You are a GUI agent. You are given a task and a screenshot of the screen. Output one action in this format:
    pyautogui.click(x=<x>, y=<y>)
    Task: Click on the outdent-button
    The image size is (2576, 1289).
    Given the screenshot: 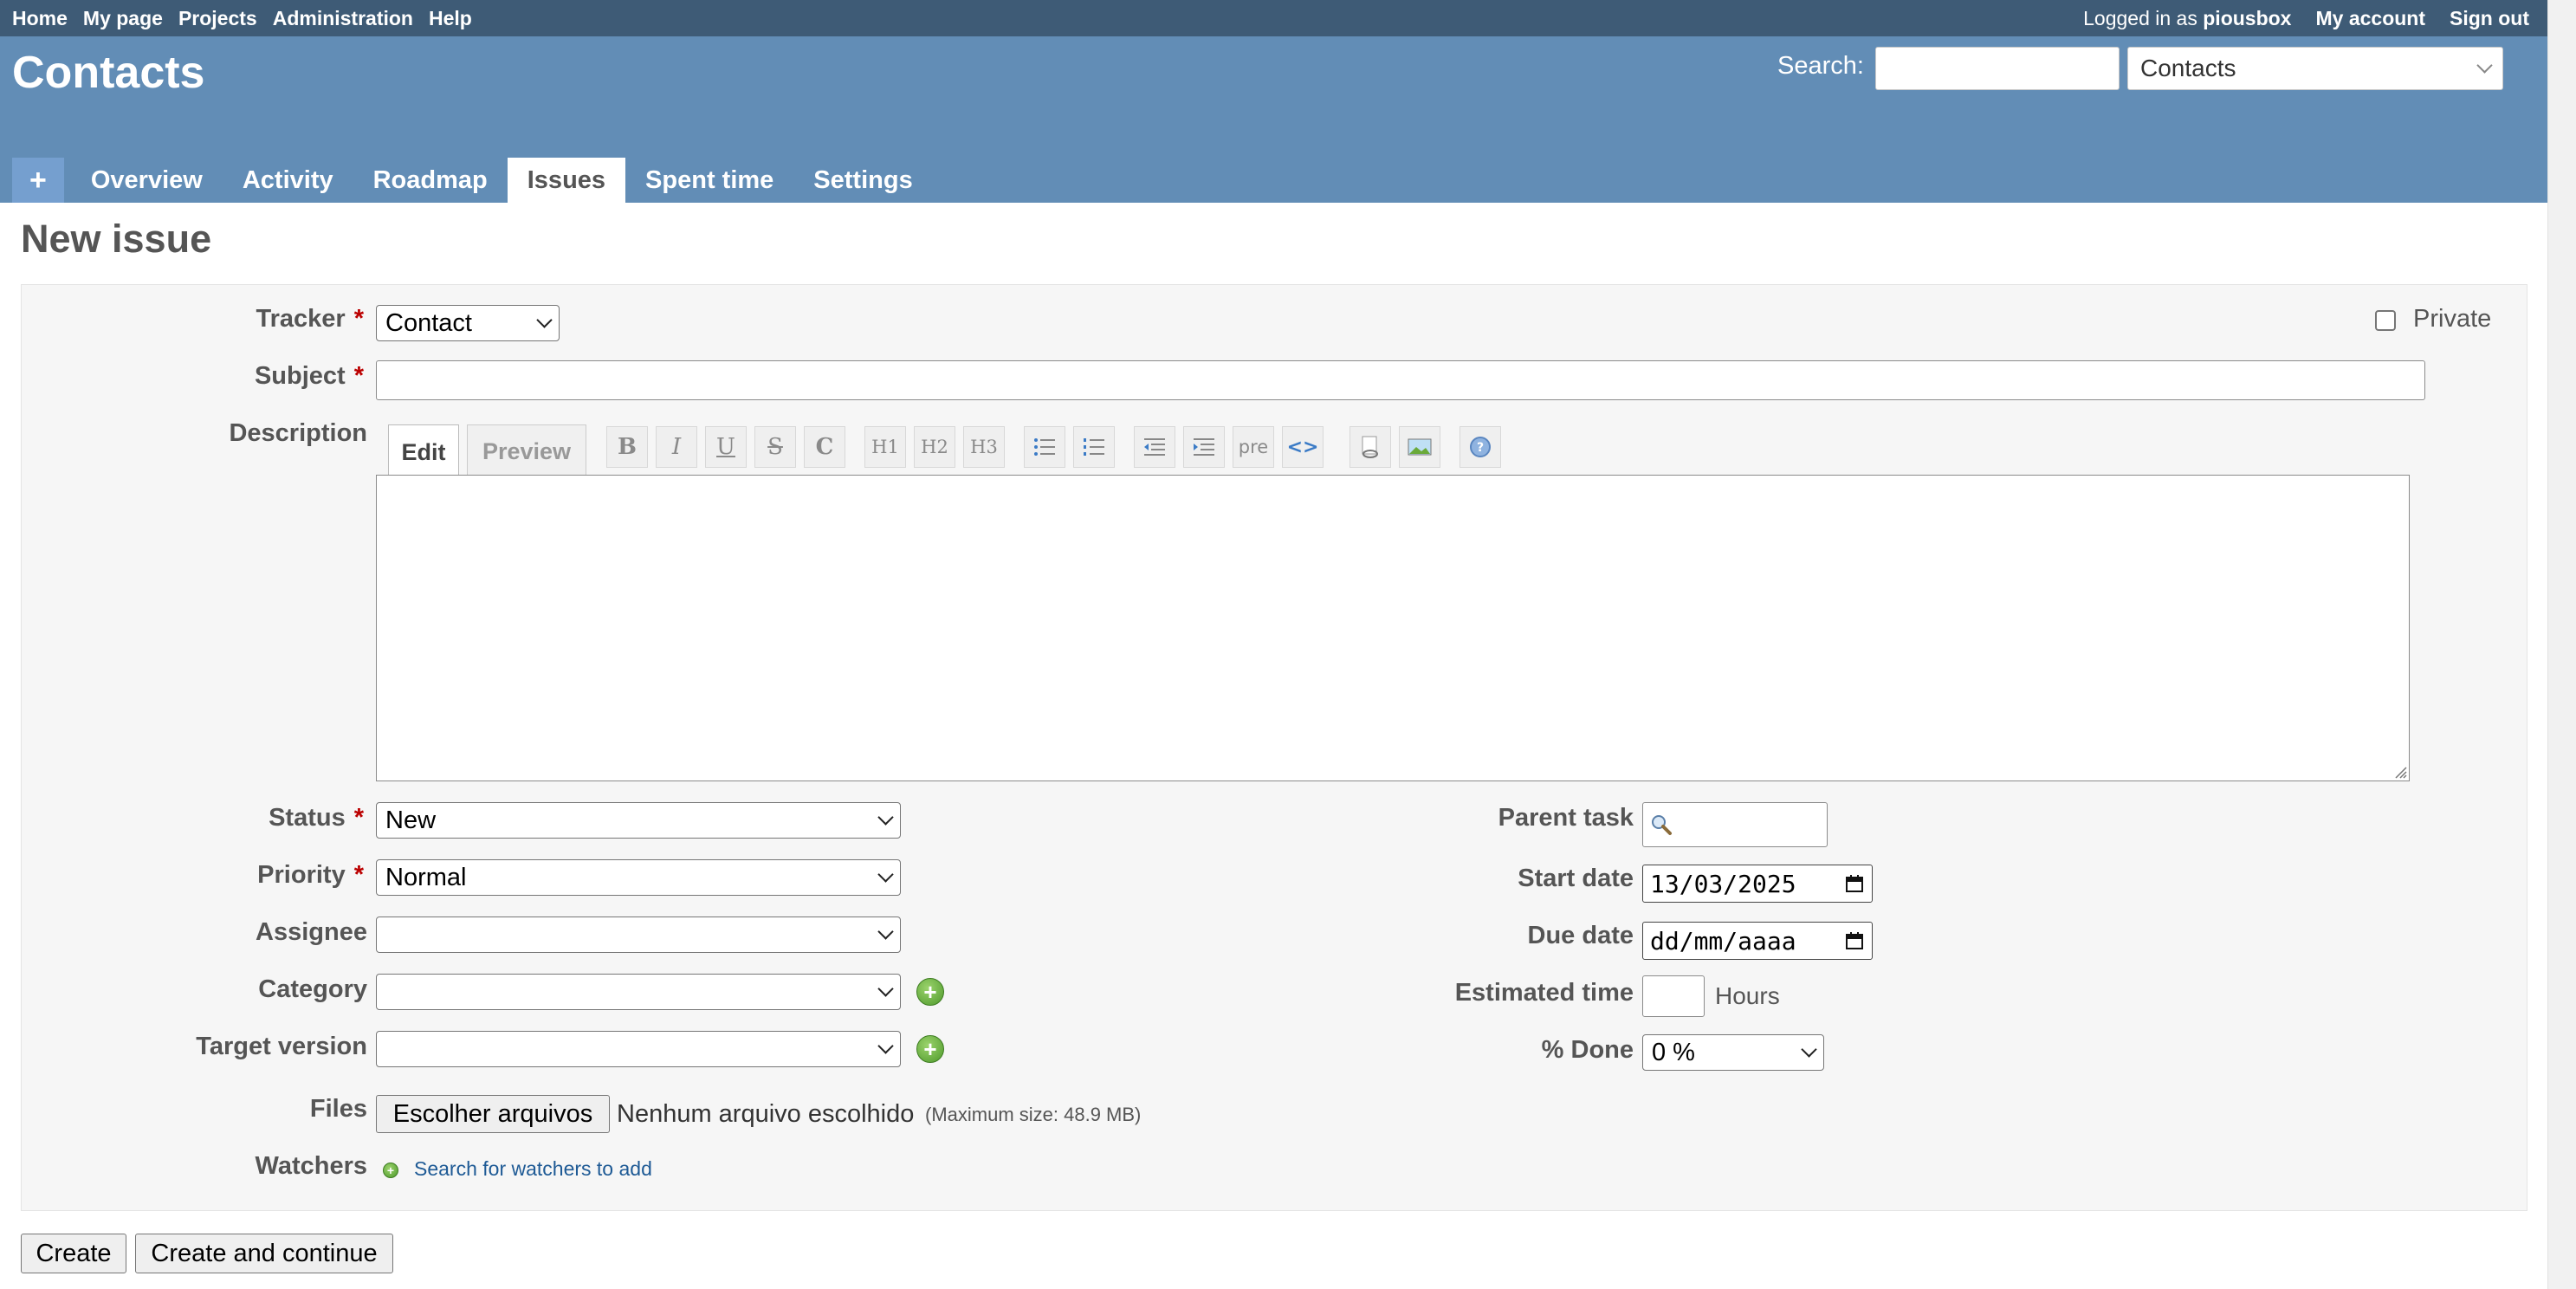 What is the action you would take?
    pyautogui.click(x=1154, y=447)
    